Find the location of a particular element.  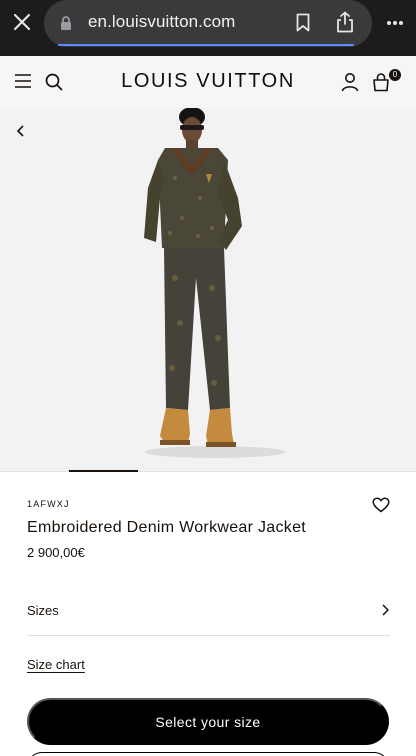

select-size-button: Select your size is located at coordinates (208, 721).